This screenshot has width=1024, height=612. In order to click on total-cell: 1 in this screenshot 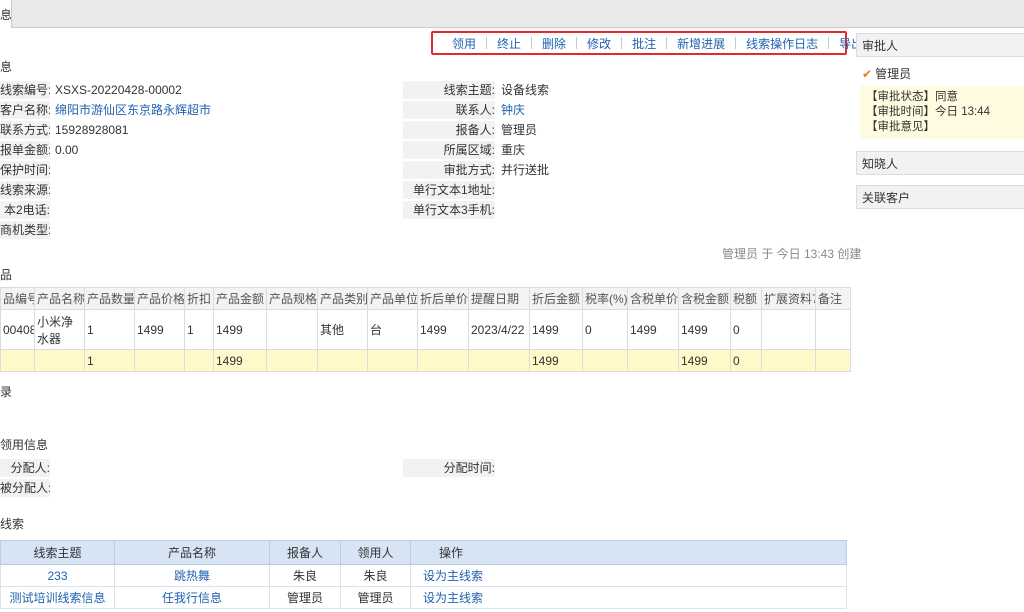, I will do `click(109, 360)`.